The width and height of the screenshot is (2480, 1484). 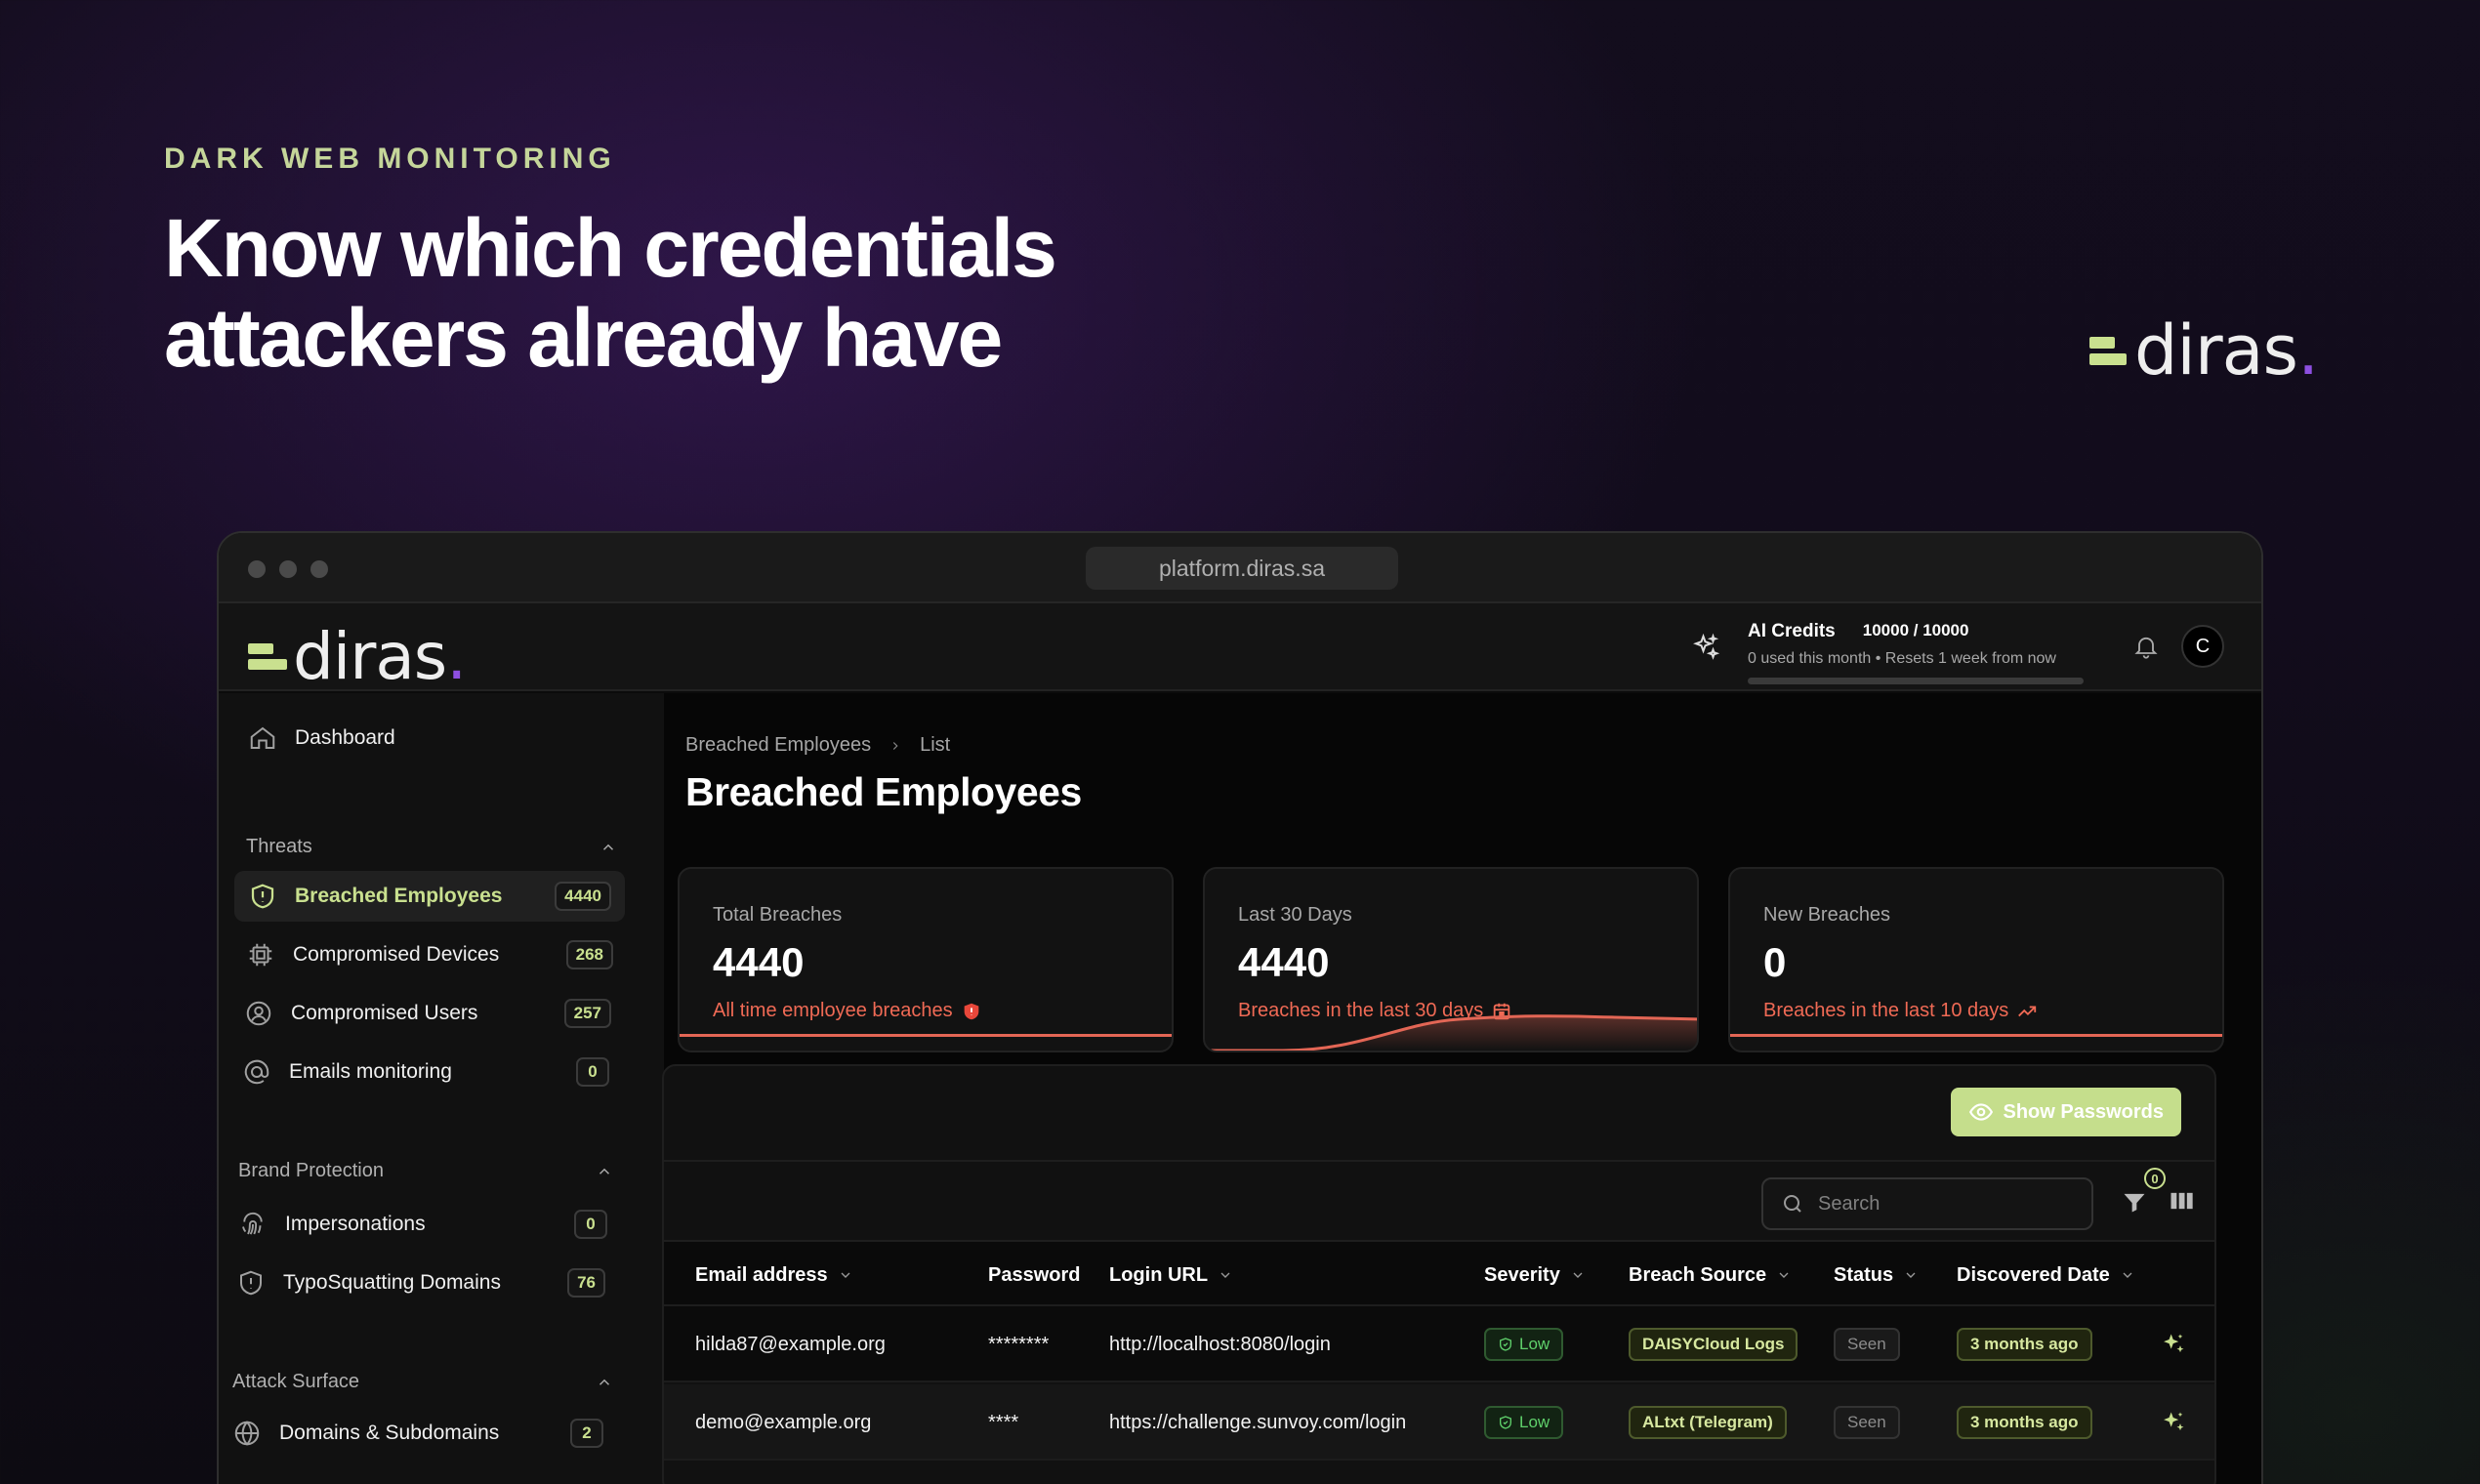 What do you see at coordinates (263, 738) in the screenshot?
I see `home-icon` at bounding box center [263, 738].